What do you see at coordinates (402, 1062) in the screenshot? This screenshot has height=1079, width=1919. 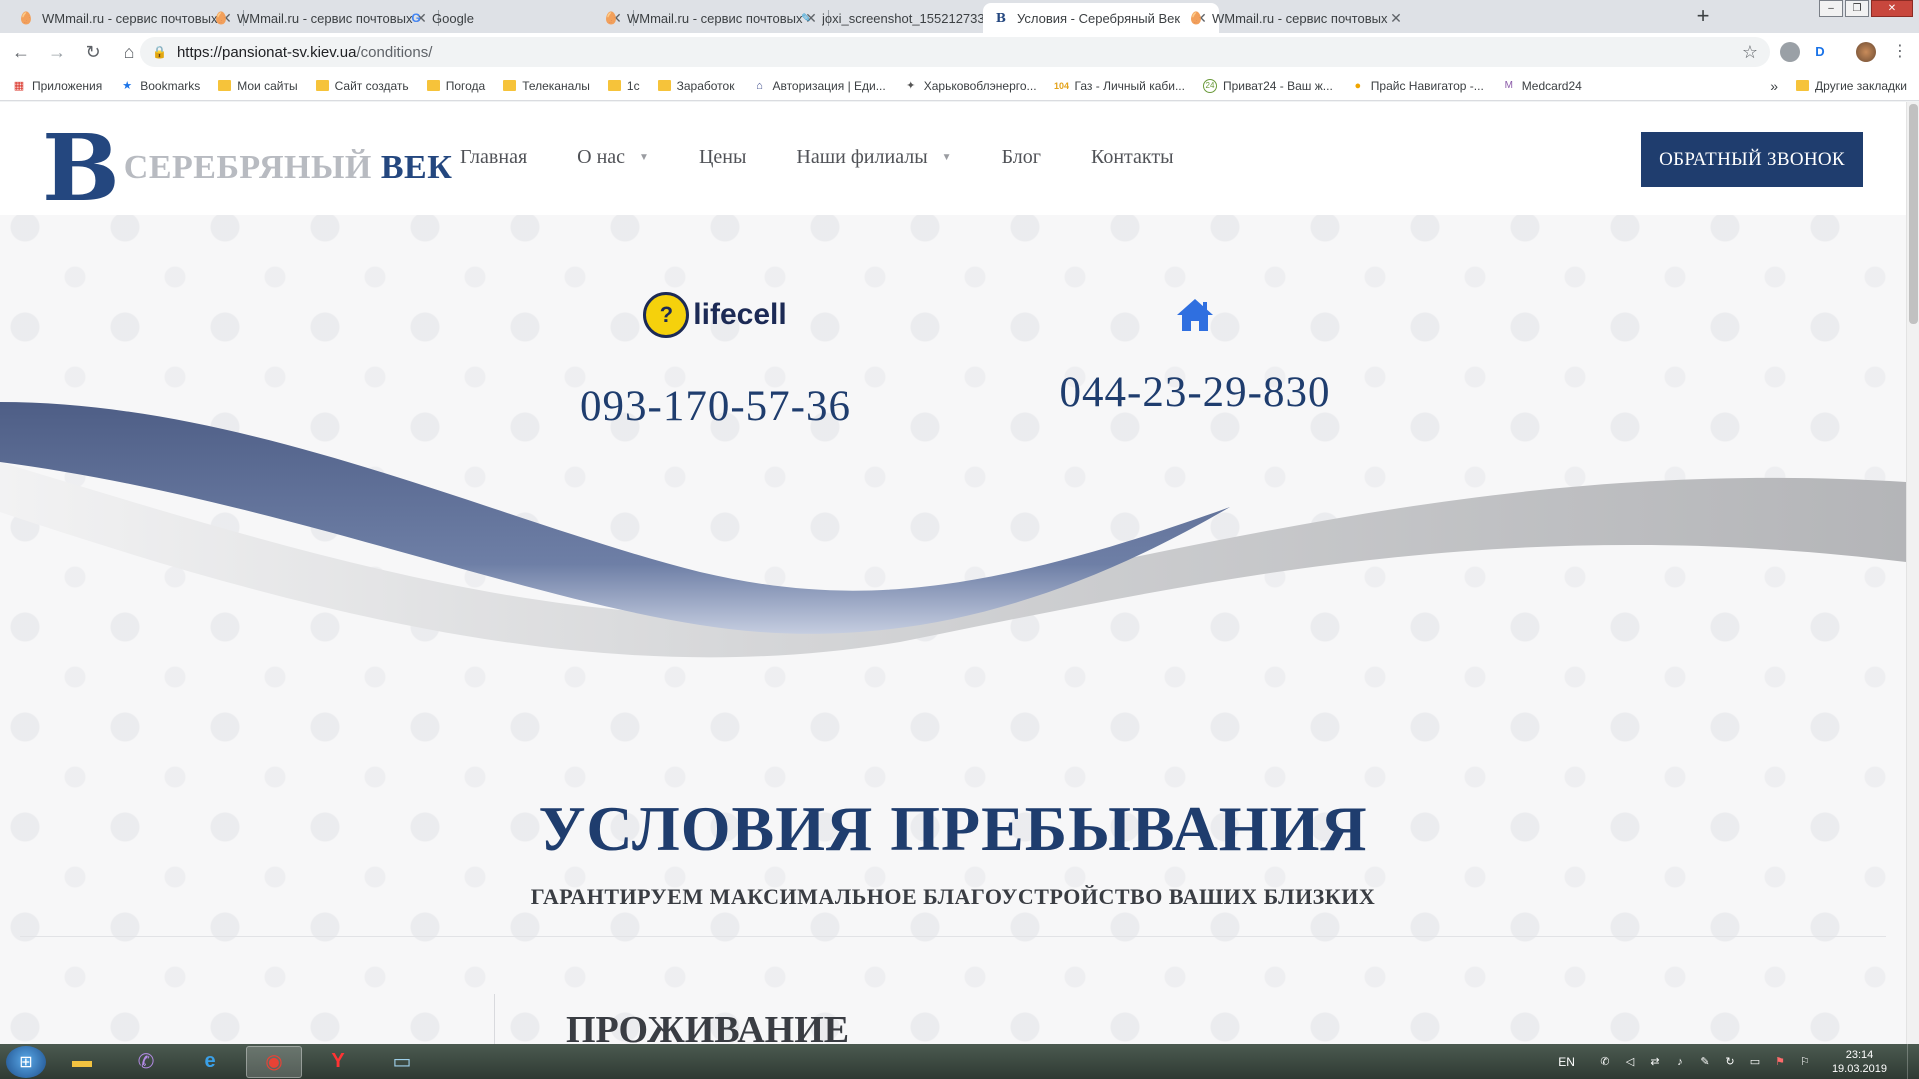 I see `screen-icon: ▭` at bounding box center [402, 1062].